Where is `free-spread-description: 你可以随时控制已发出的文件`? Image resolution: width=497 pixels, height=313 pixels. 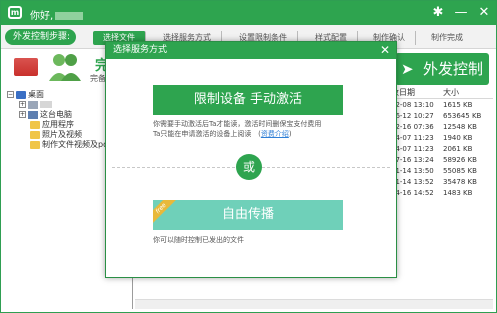 free-spread-description: 你可以随时控制已发出的文件 is located at coordinates (198, 240).